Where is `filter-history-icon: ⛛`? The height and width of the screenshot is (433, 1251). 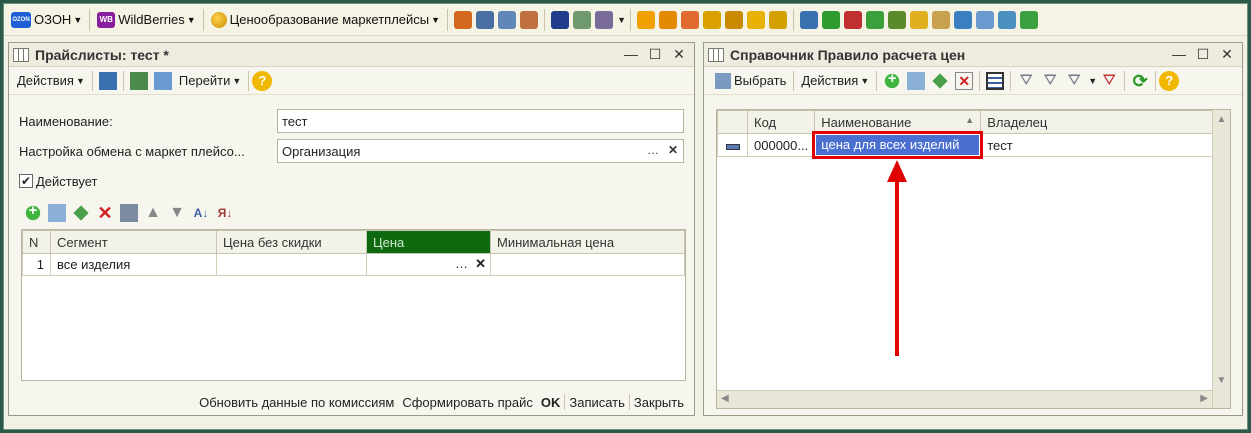 filter-history-icon: ⛛ is located at coordinates (1074, 81).